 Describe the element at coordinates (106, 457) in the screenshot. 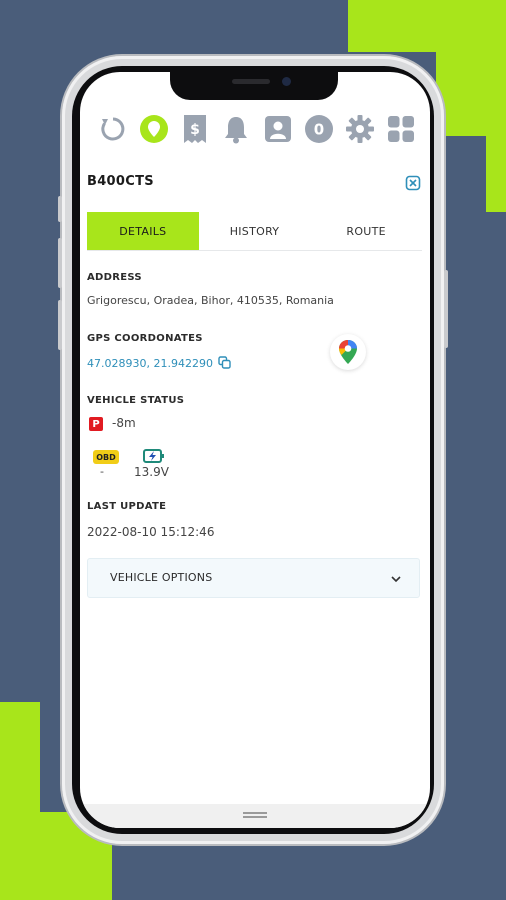

I see `obd-icon: OBD` at that location.